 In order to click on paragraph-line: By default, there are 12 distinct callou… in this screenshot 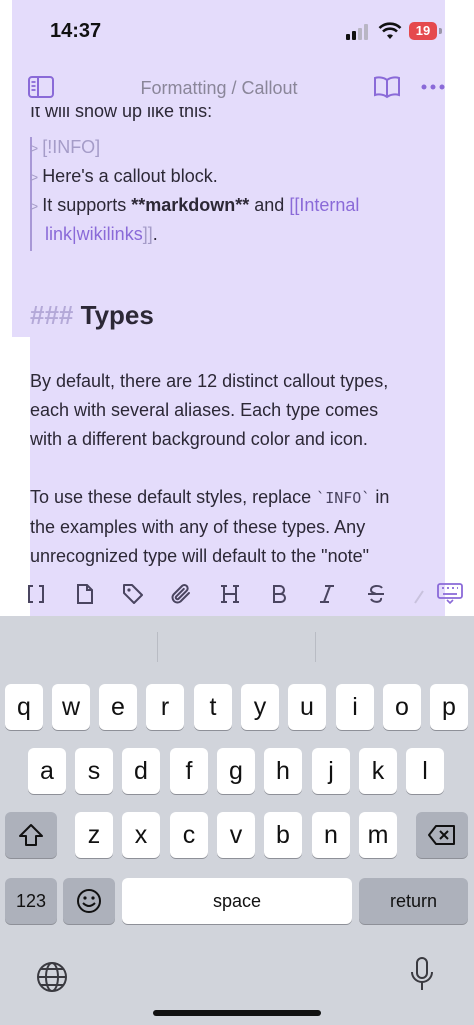, I will do `click(209, 381)`.